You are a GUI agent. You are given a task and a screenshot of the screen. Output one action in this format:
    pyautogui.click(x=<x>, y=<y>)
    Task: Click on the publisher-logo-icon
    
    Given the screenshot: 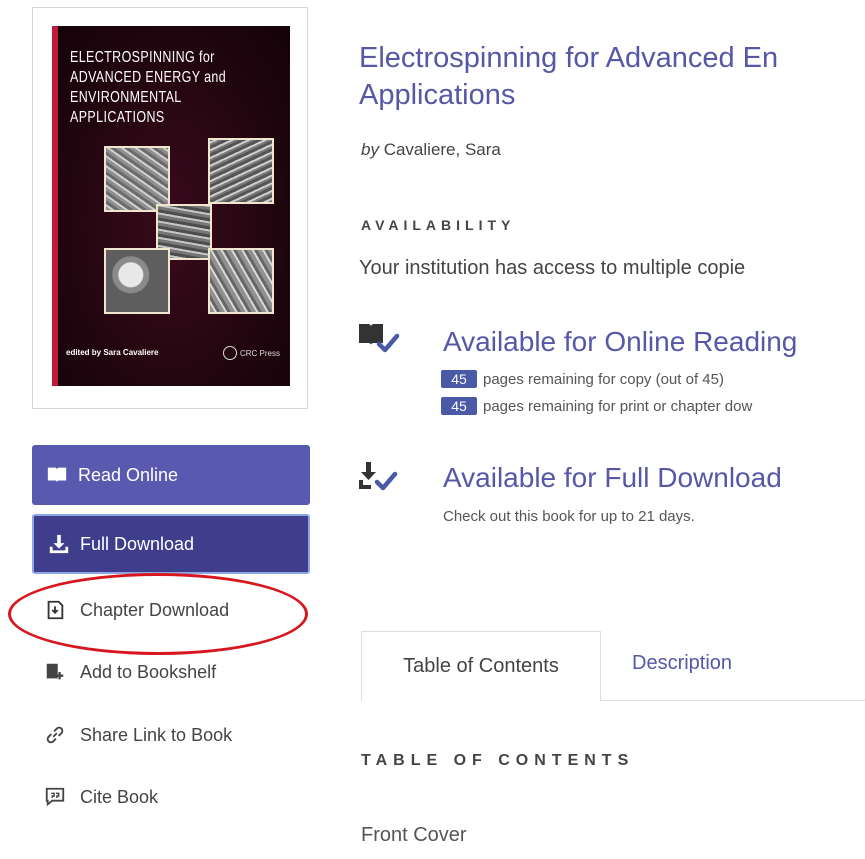 What is the action you would take?
    pyautogui.click(x=229, y=353)
    